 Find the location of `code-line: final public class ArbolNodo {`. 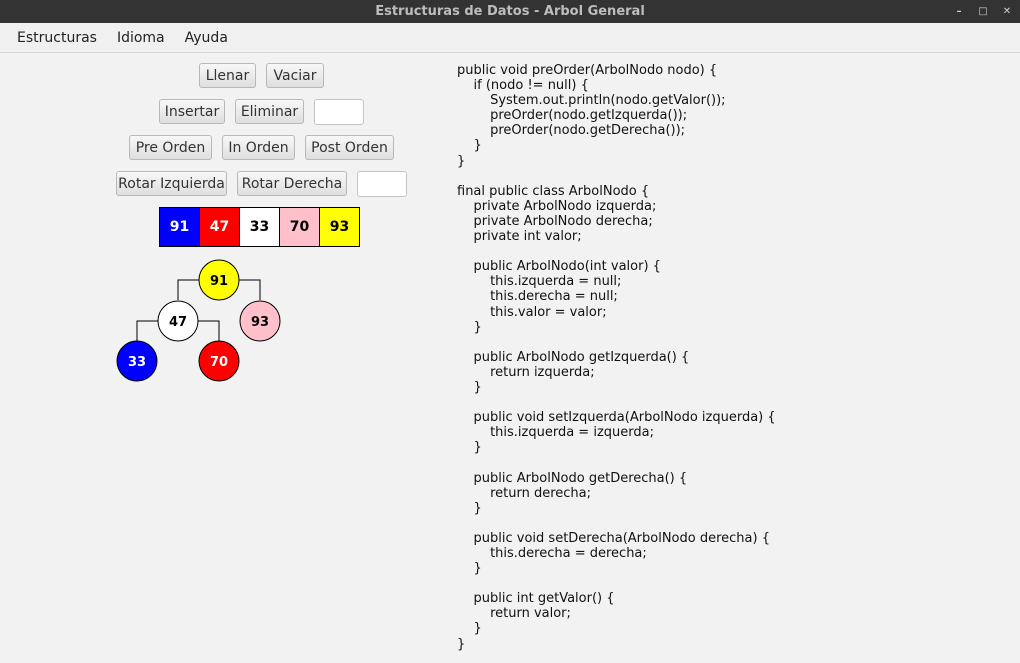

code-line: final public class ArbolNodo { is located at coordinates (553, 191).